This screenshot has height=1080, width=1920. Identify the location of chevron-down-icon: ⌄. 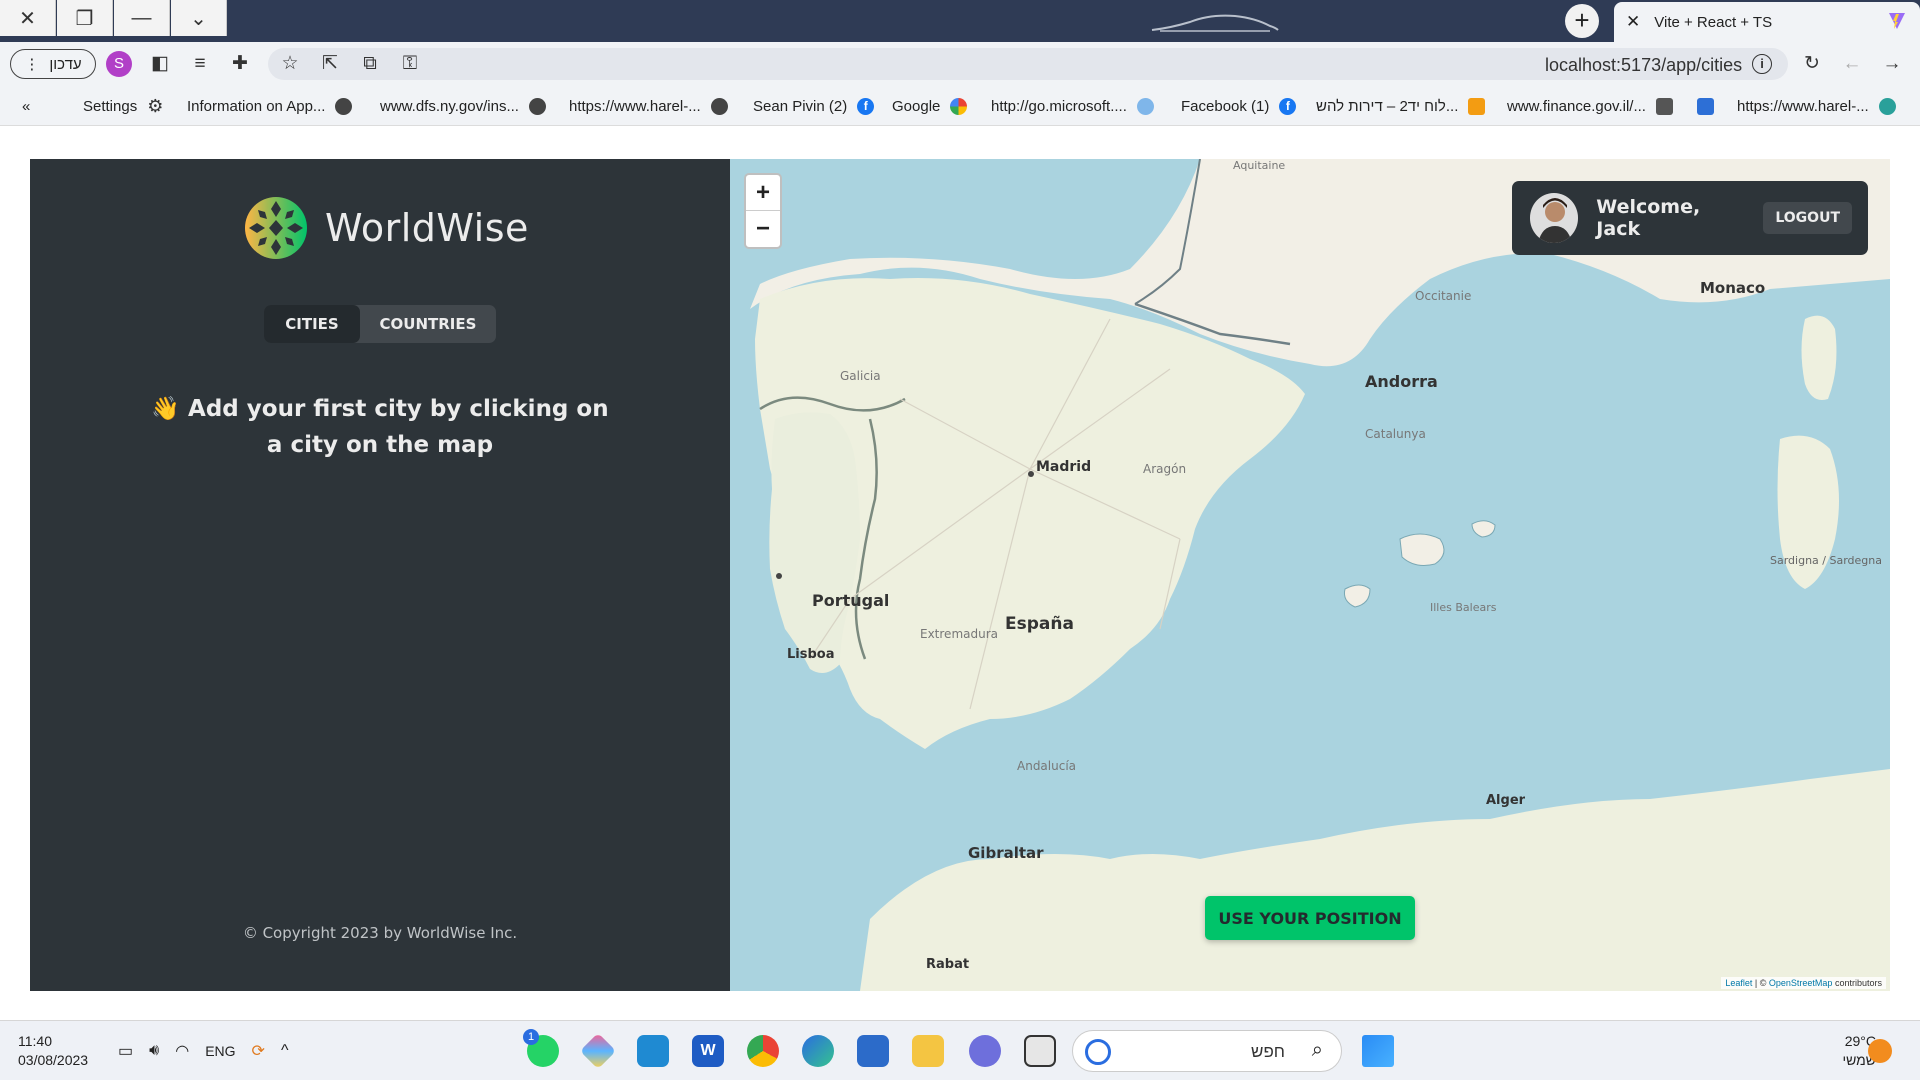
(198, 18).